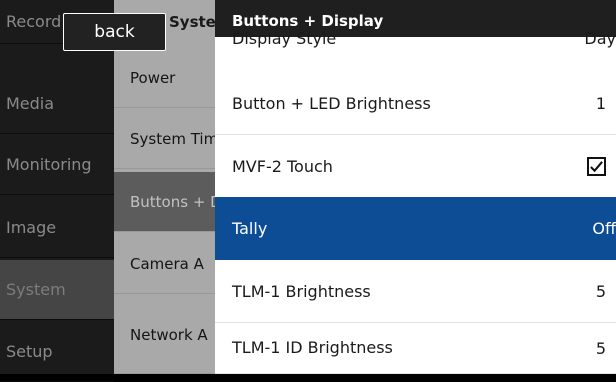 This screenshot has width=616, height=382. What do you see at coordinates (331, 103) in the screenshot?
I see `setting-label: Button + LED Brightness` at bounding box center [331, 103].